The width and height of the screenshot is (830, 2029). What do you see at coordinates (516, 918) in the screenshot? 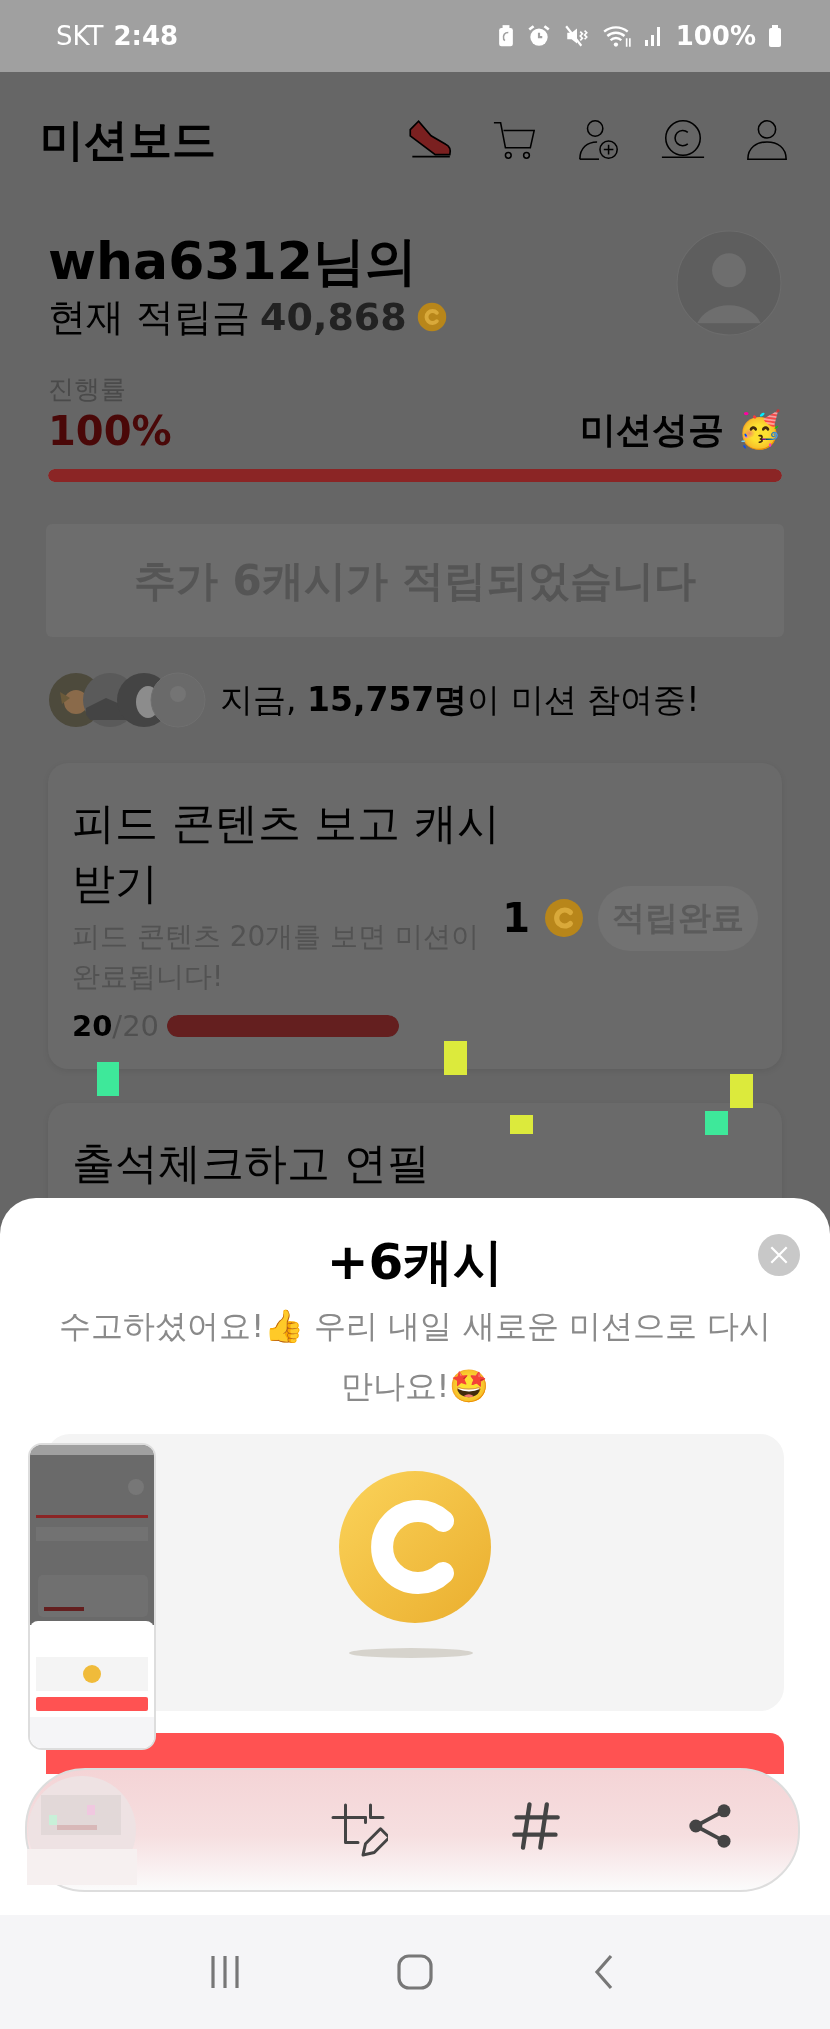
I see `reward-amount: 1` at bounding box center [516, 918].